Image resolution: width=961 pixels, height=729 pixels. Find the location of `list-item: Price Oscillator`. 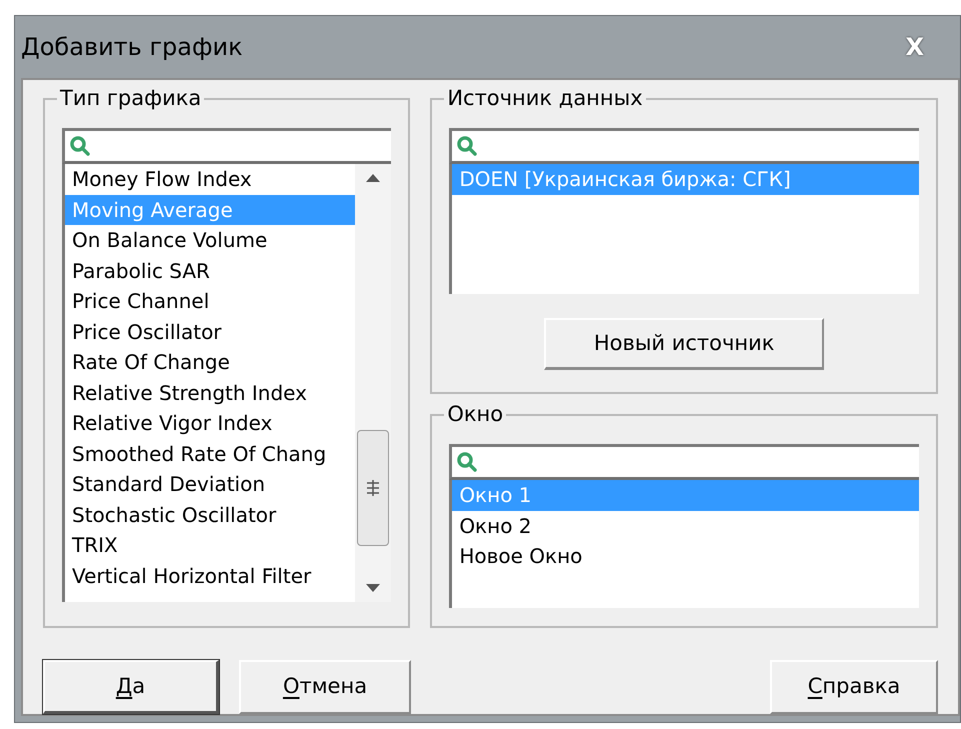

list-item: Price Oscillator is located at coordinates (210, 331).